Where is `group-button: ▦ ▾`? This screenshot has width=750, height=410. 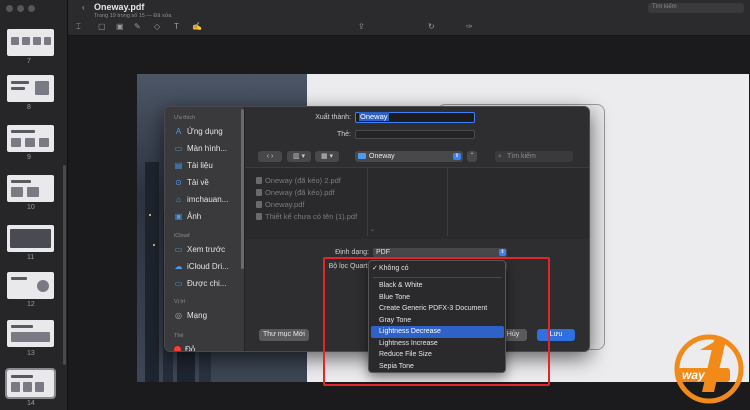
group-button: ▦ ▾ is located at coordinates (327, 156).